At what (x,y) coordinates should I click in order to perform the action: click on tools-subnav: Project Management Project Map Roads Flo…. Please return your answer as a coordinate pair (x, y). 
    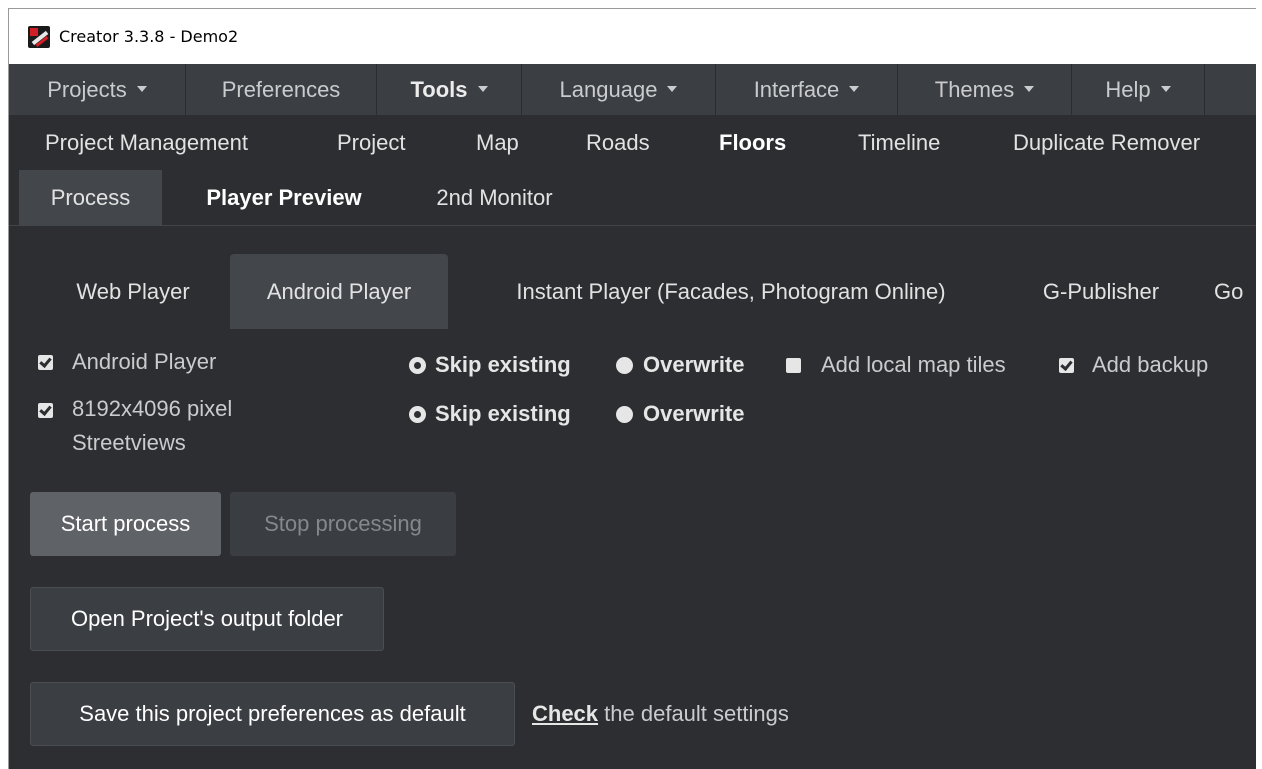
    Looking at the image, I should click on (632, 142).